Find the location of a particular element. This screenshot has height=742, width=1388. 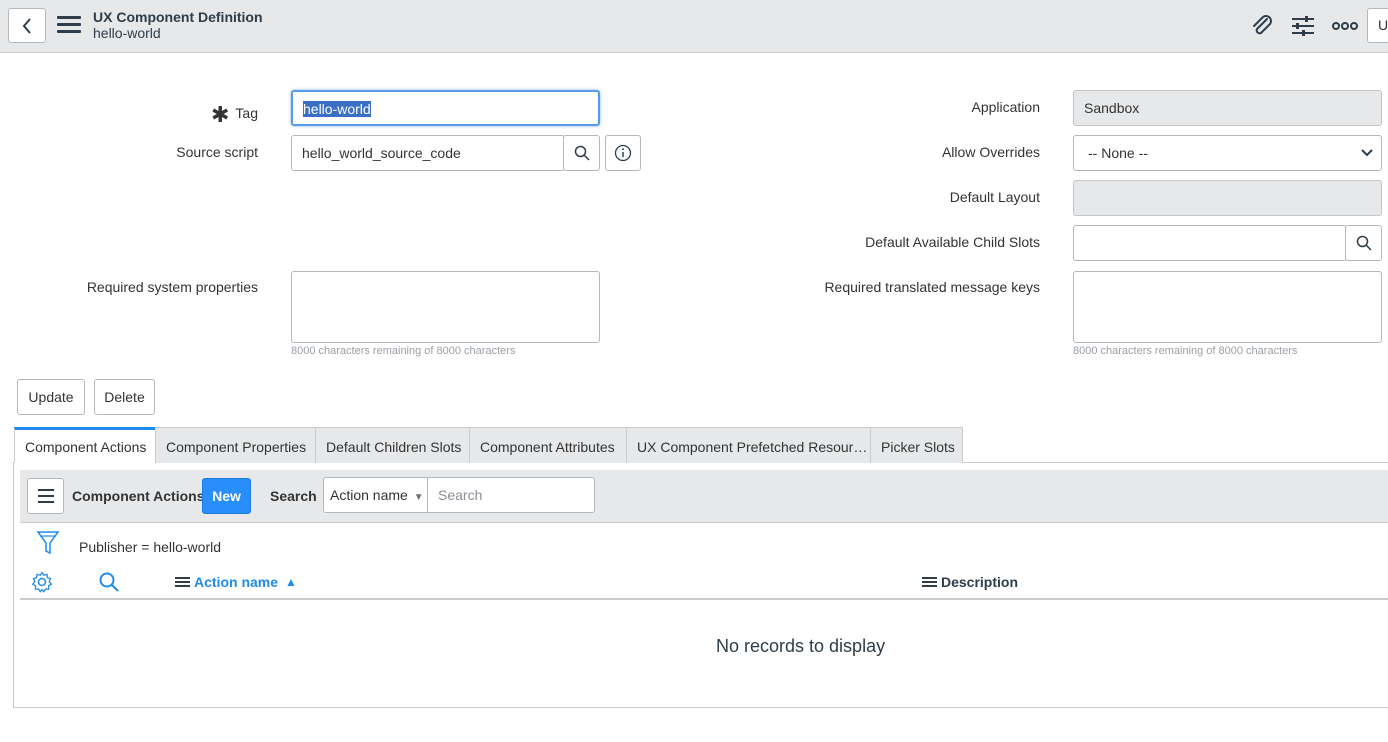

list-menu-button is located at coordinates (45, 496).